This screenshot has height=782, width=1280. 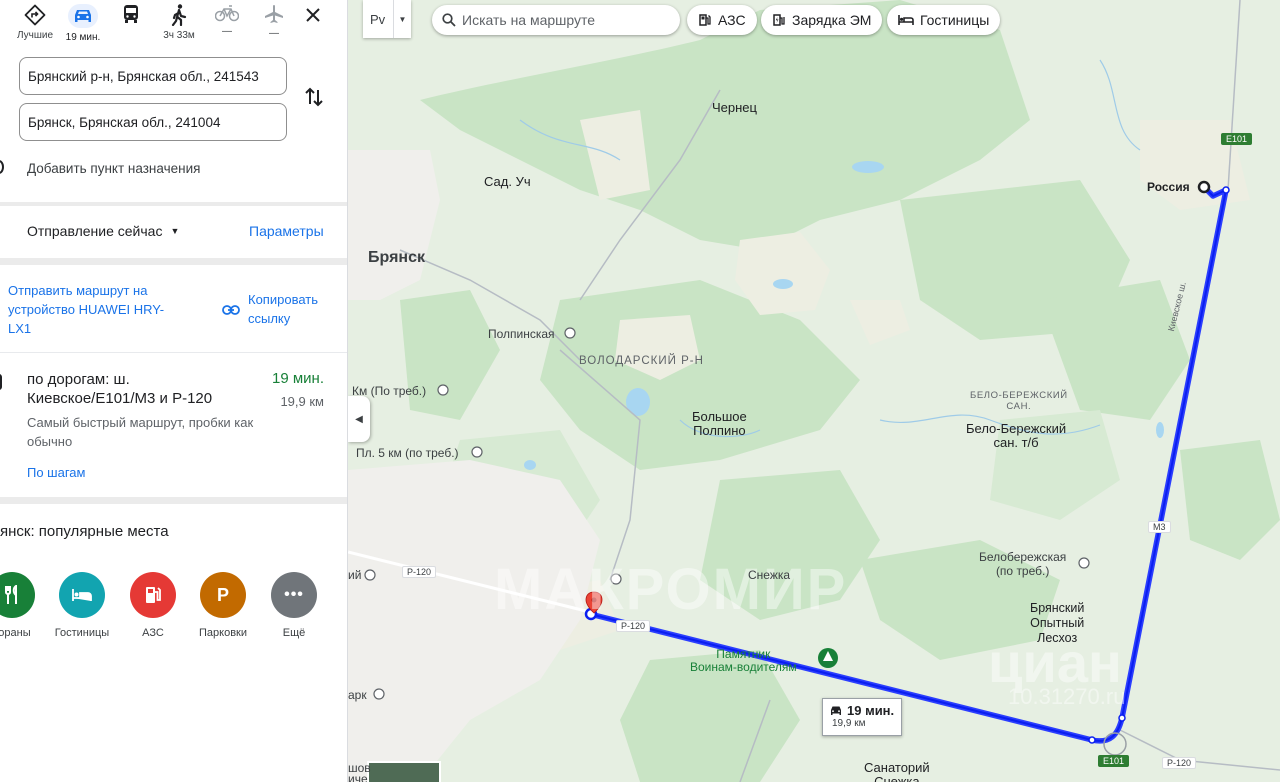 I want to click on copy-link-button: Копировать ссылку, so click(x=270, y=309).